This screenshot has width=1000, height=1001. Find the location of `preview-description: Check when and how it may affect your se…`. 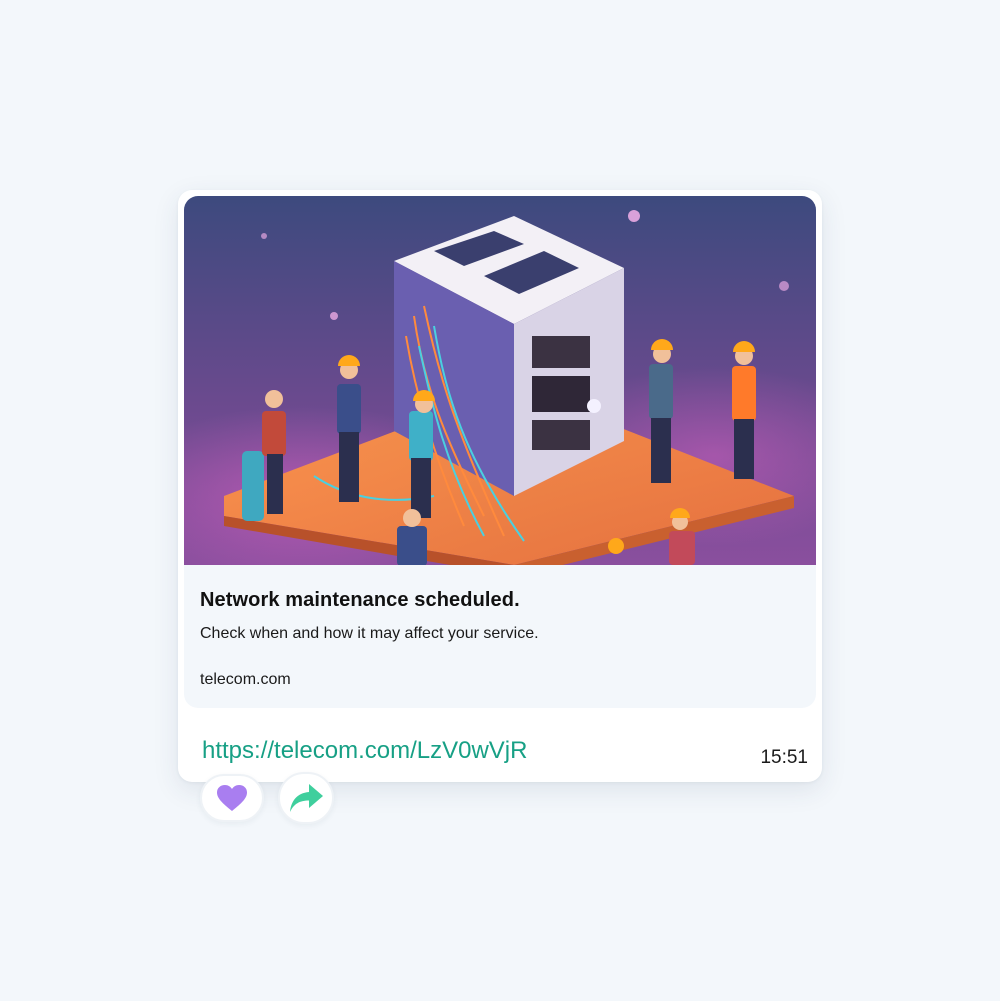

preview-description: Check when and how it may affect your se… is located at coordinates (369, 633).